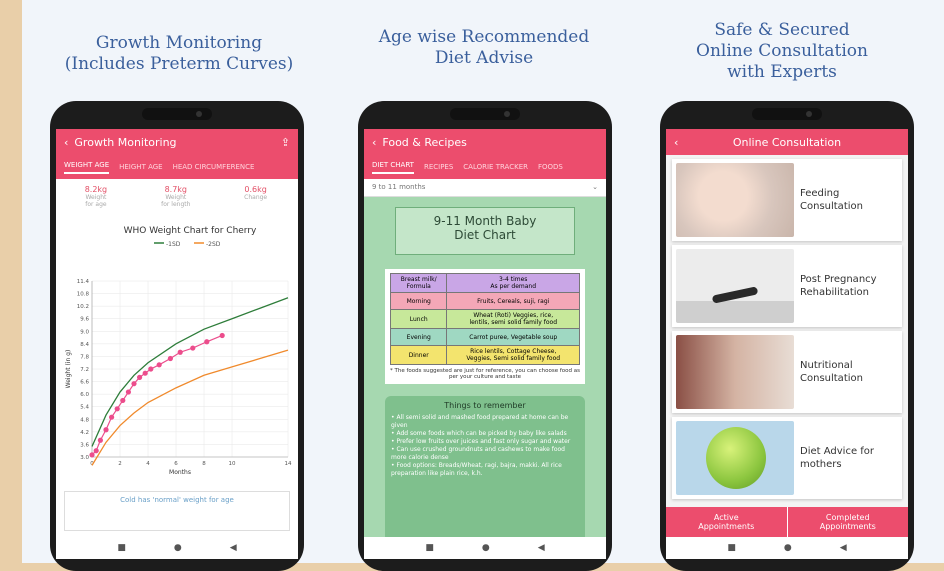 This screenshot has height=571, width=944. I want to click on y-tick-label: 7.2, so click(84, 370).